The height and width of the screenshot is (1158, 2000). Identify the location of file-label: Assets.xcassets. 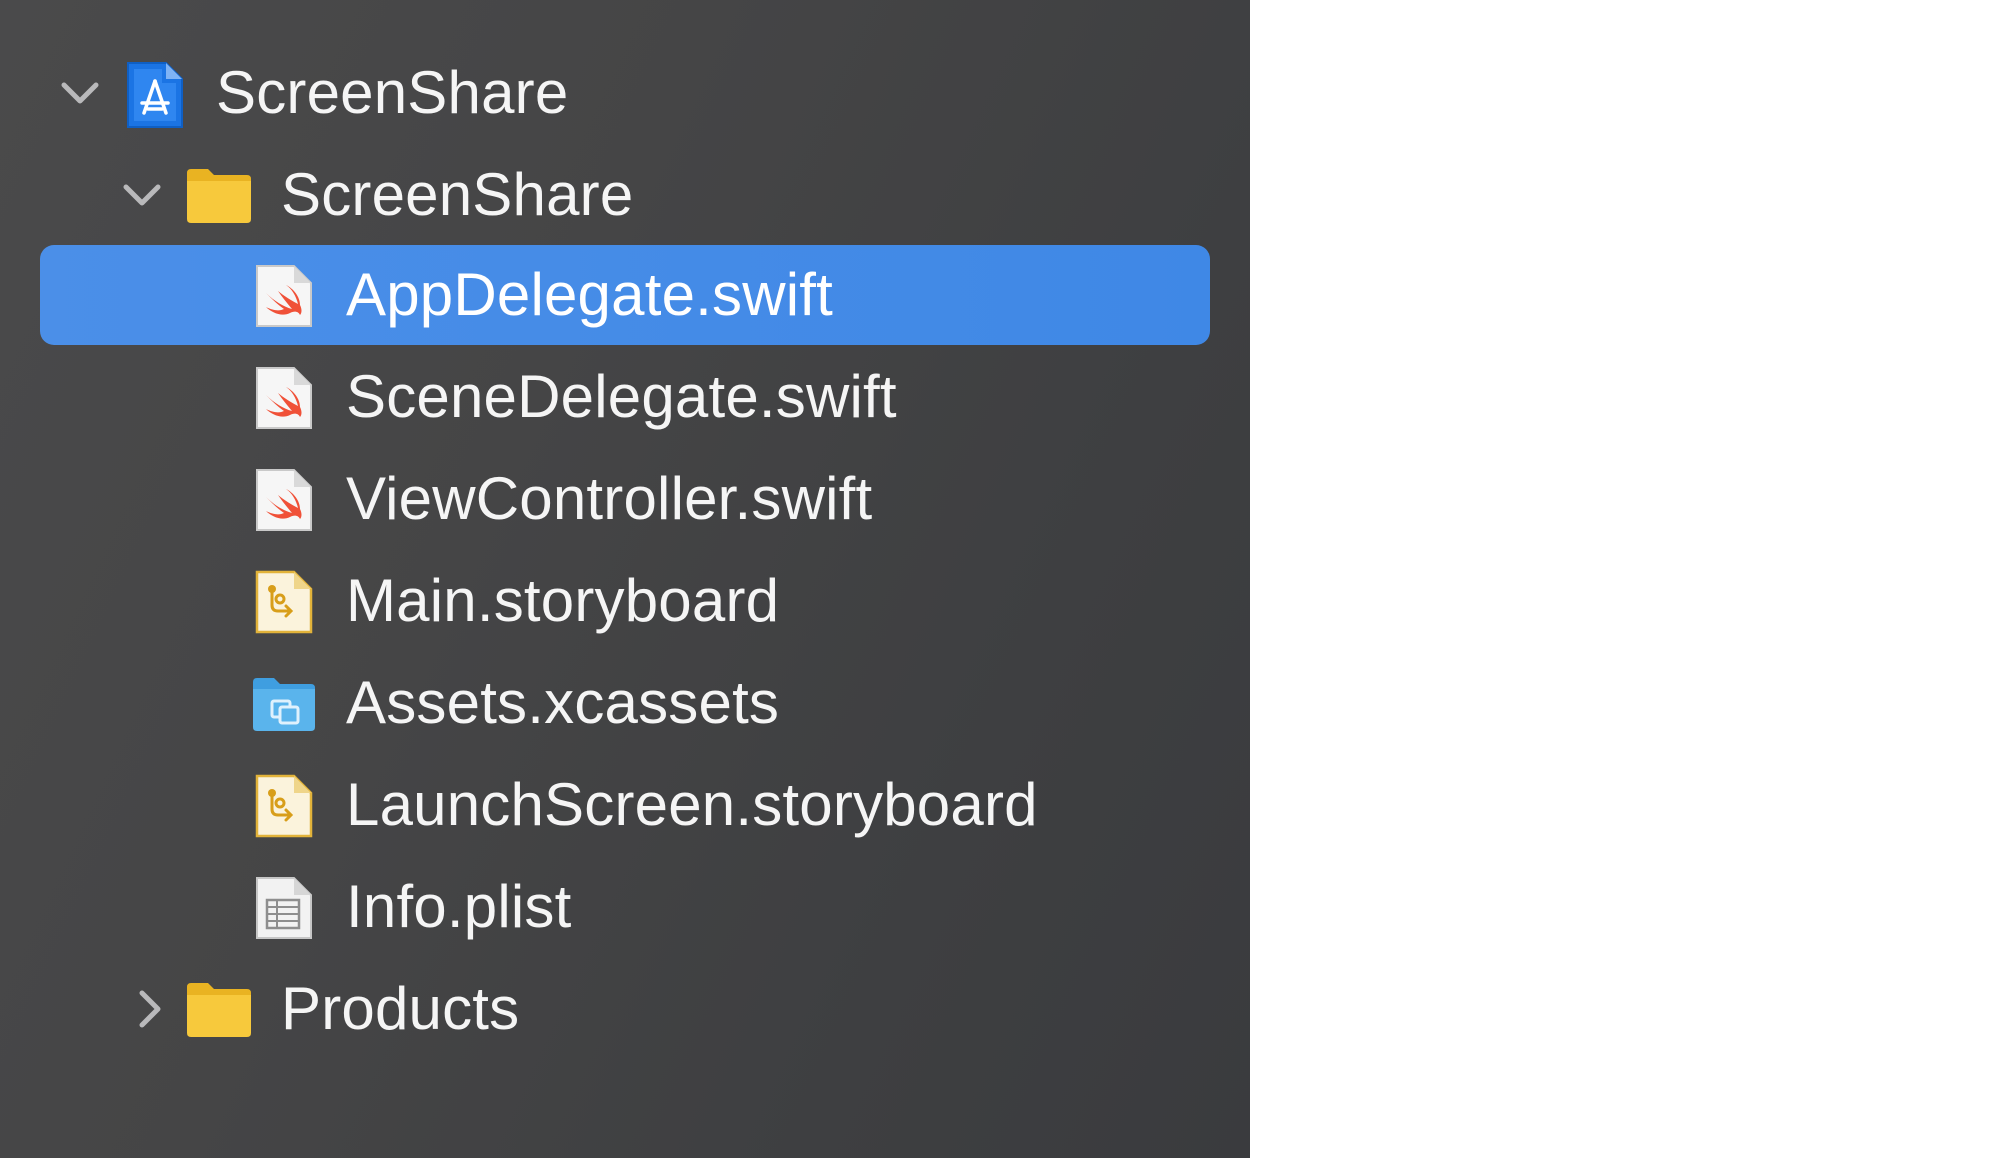
(563, 702).